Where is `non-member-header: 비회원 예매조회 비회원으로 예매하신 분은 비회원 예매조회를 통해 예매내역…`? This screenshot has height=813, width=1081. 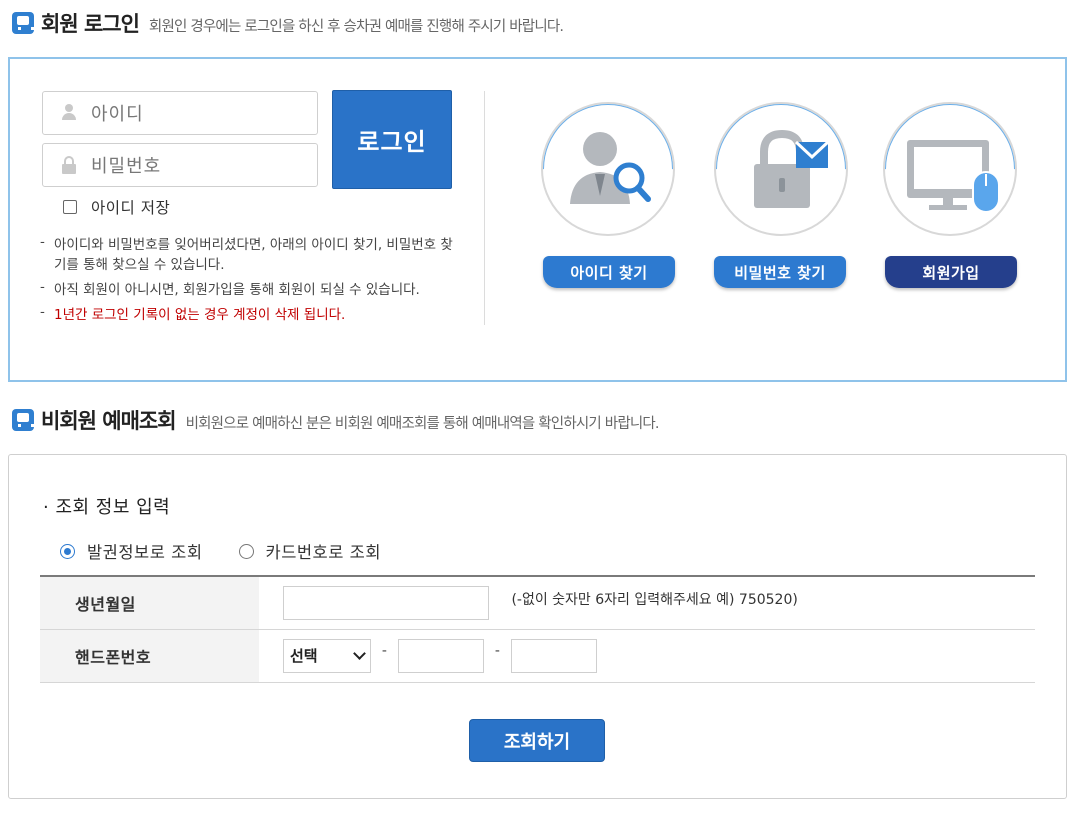
non-member-header: 비회원 예매조회 비회원으로 예매하신 분은 비회원 예매조회를 통해 예매내역… is located at coordinates (336, 420).